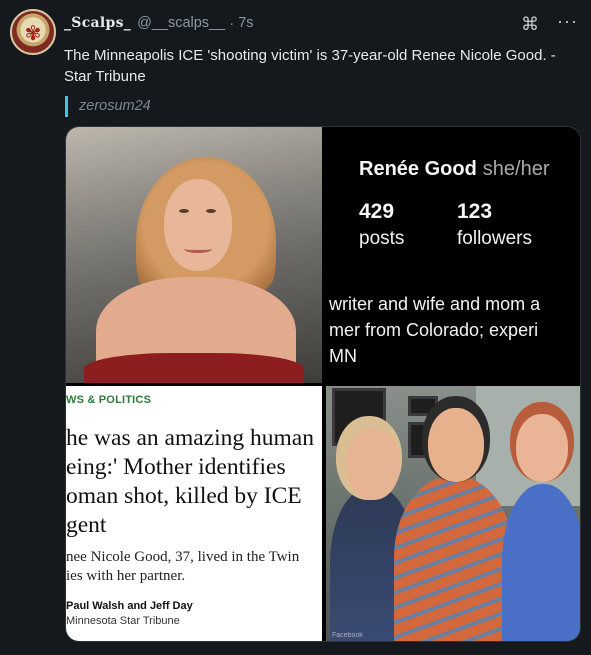 Image resolution: width=591 pixels, height=655 pixels. Describe the element at coordinates (347, 635) in the screenshot. I see `photo-watermark: Facebook` at that location.